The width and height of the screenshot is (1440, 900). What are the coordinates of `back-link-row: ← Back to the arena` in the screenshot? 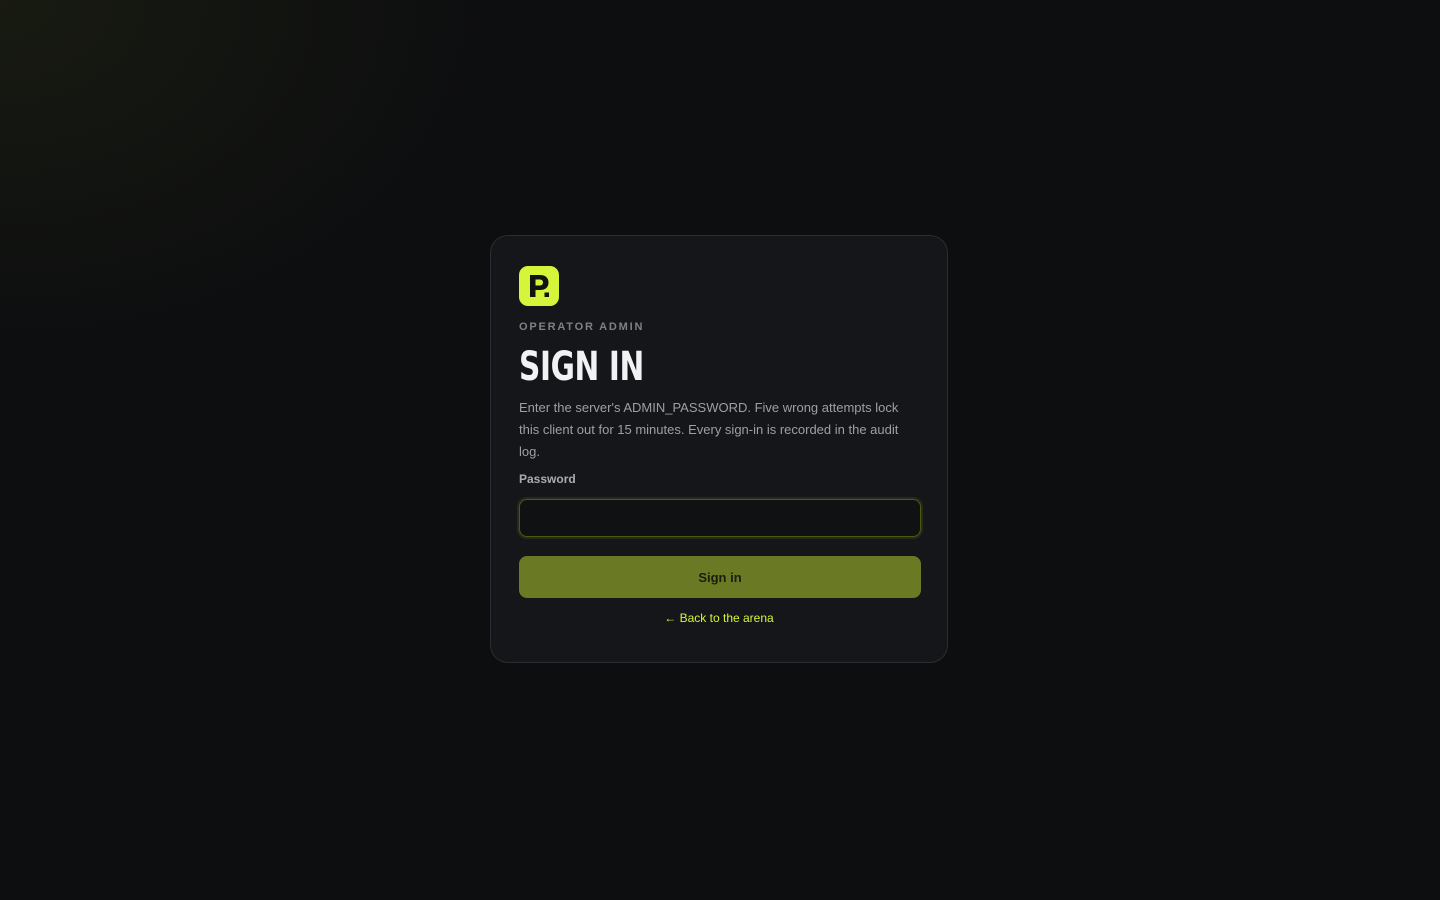 It's located at (719, 618).